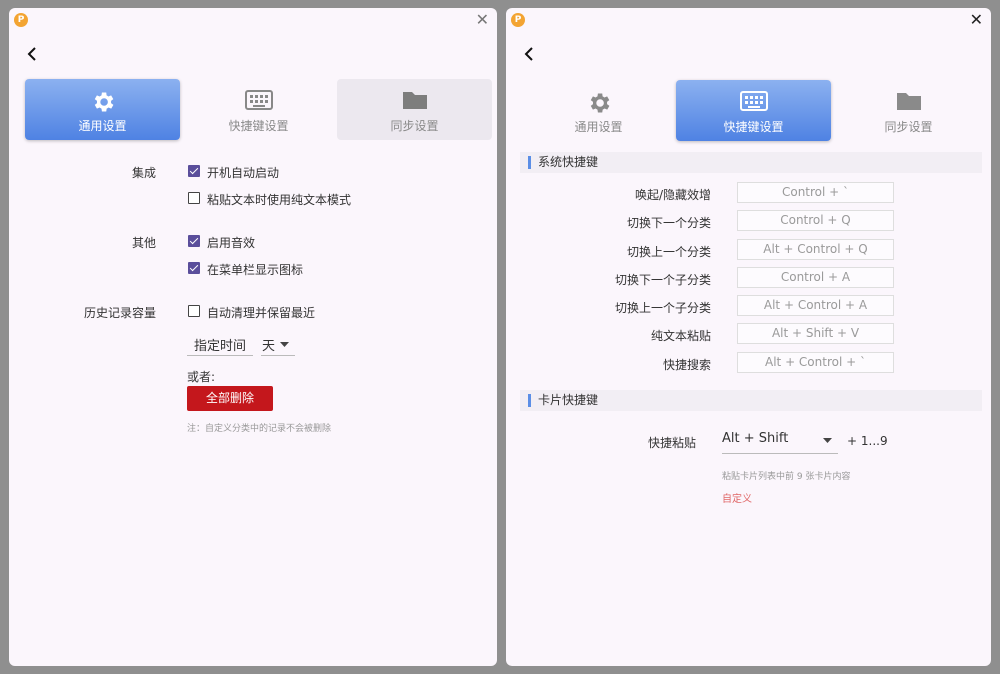  I want to click on plain-text-paste-label: 粘贴文本时使用纯文本模式, so click(279, 200).